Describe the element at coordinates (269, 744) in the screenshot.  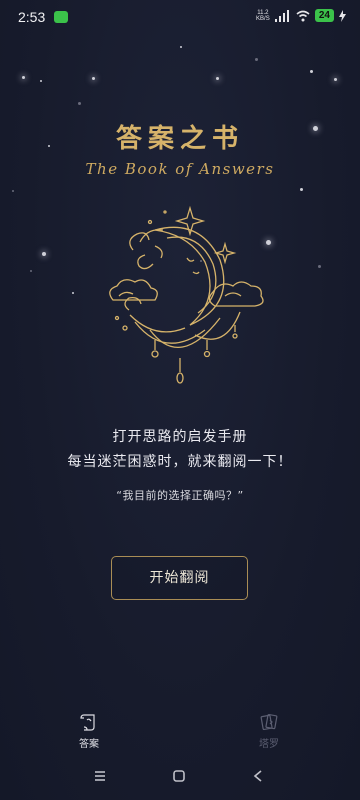
I see `tab-tarot-label: 塔罗` at that location.